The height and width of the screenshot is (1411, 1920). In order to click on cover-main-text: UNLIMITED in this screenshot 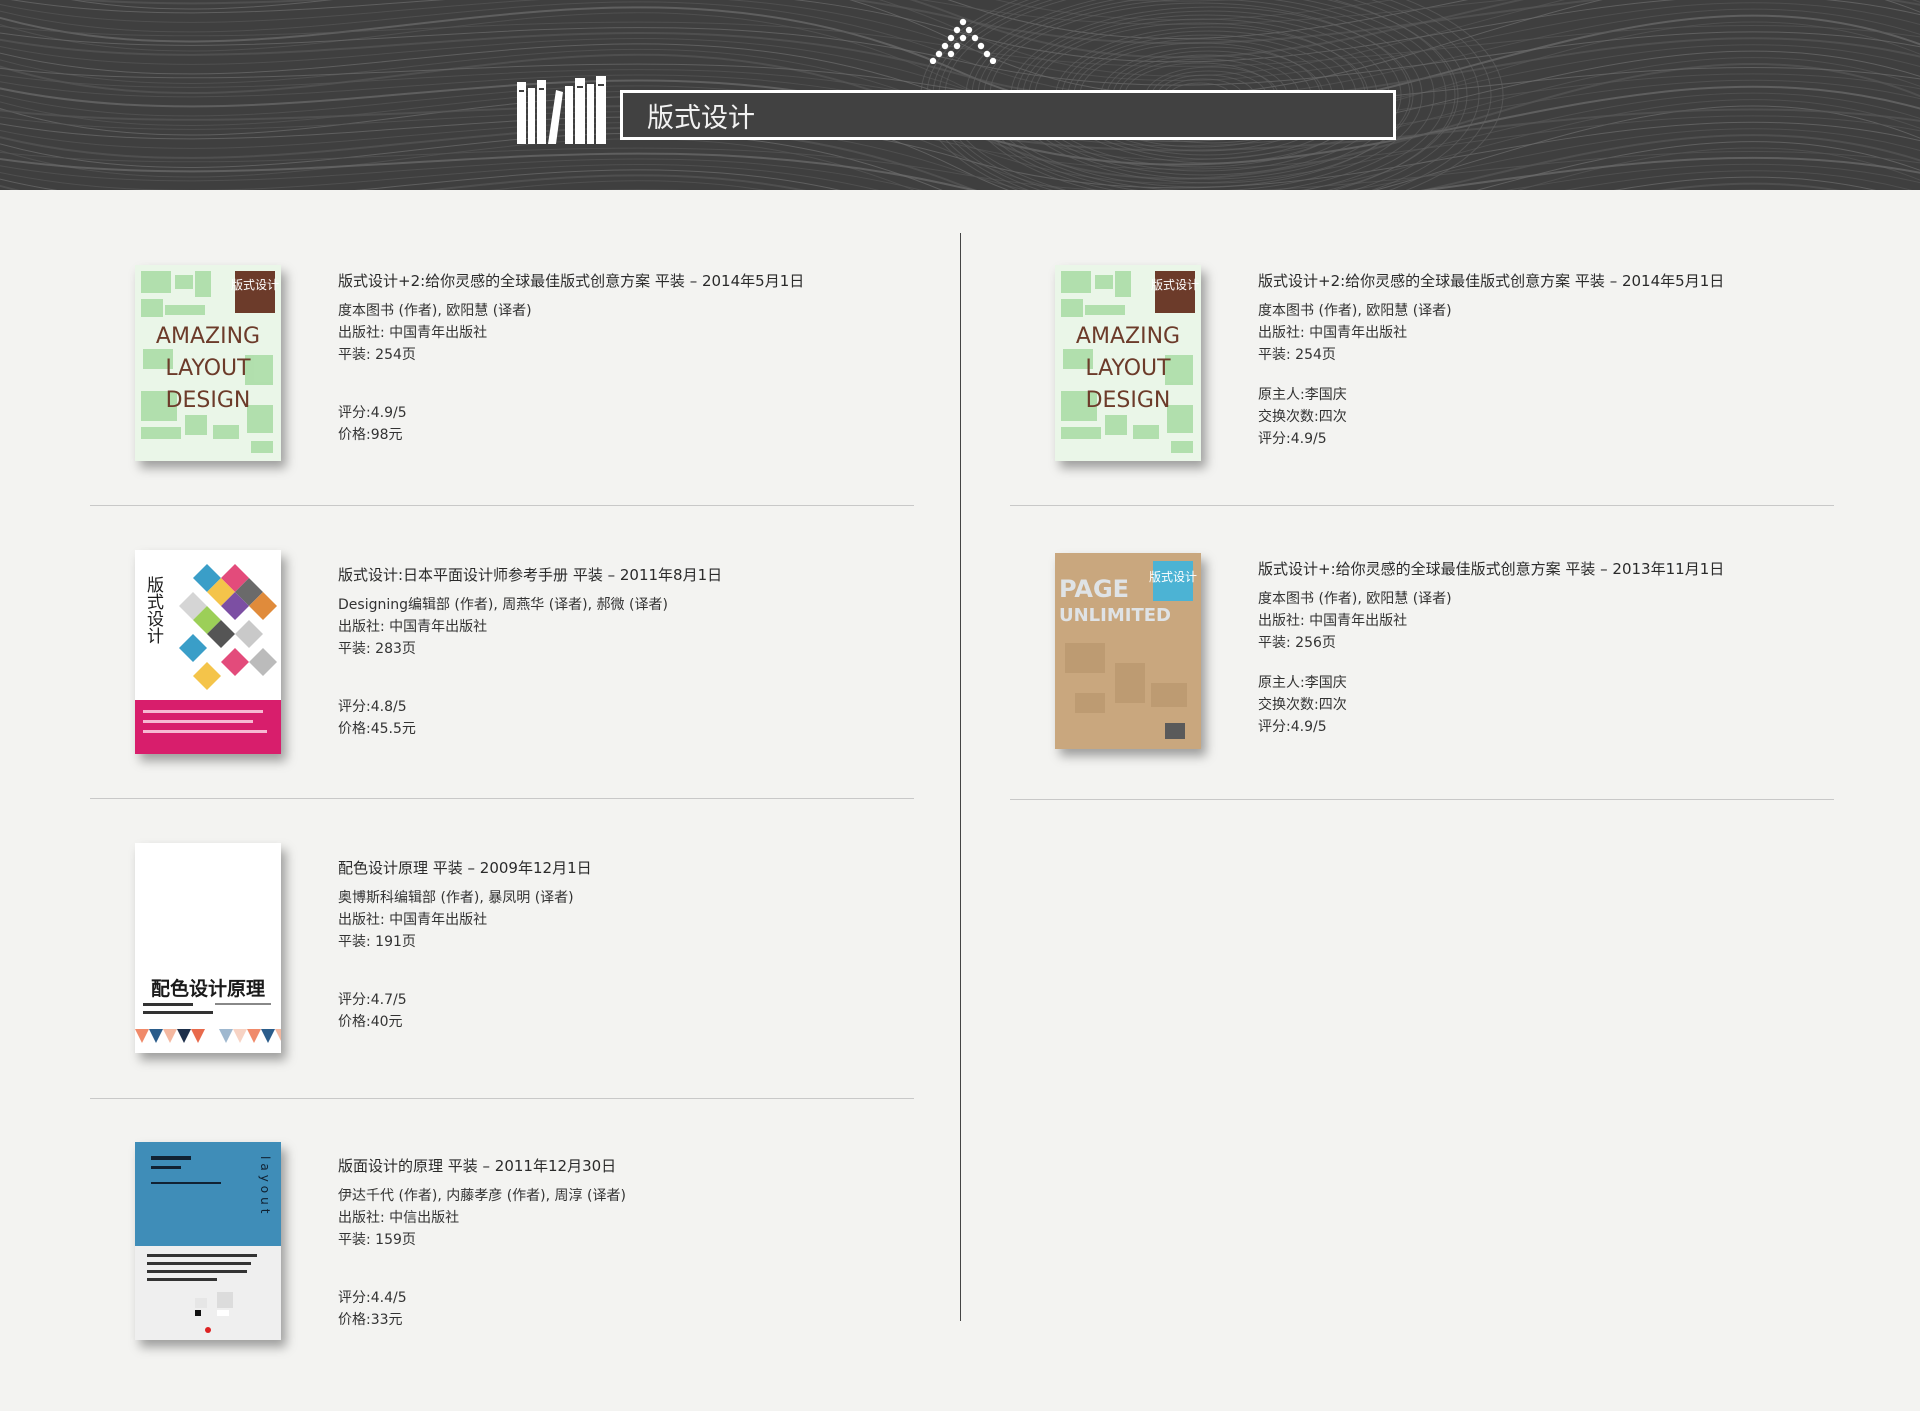, I will do `click(1115, 615)`.